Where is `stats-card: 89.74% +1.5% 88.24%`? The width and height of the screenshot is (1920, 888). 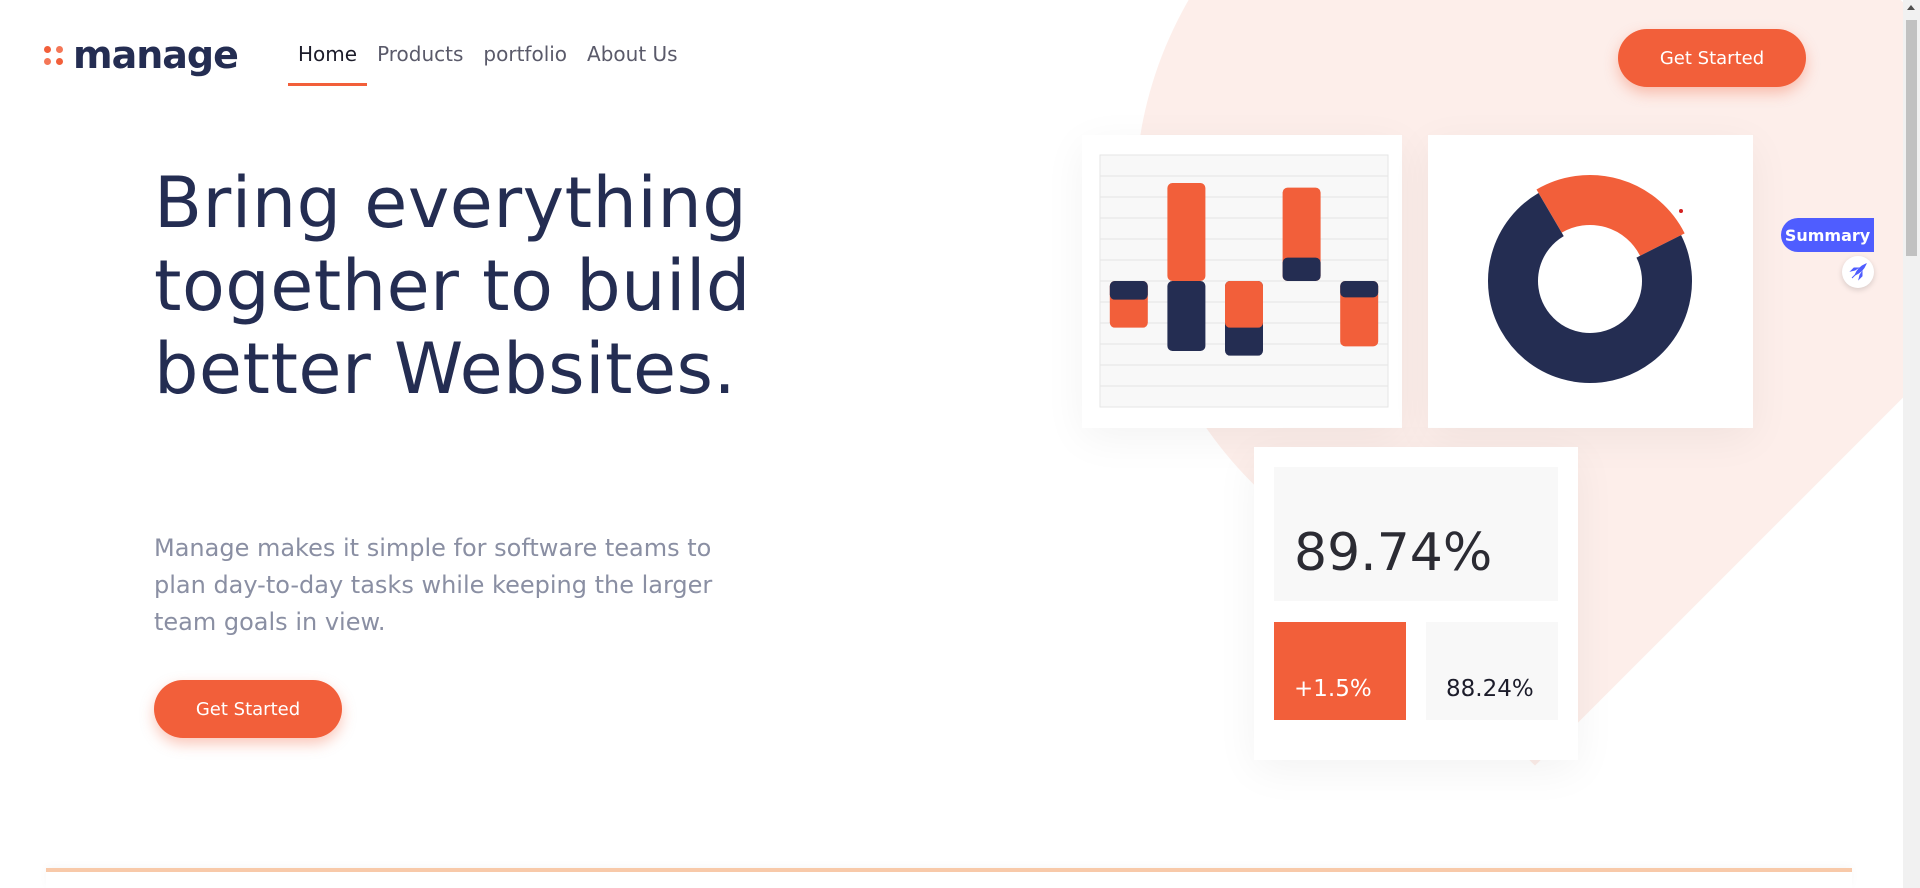
stats-card: 89.74% +1.5% 88.24% is located at coordinates (1416, 603).